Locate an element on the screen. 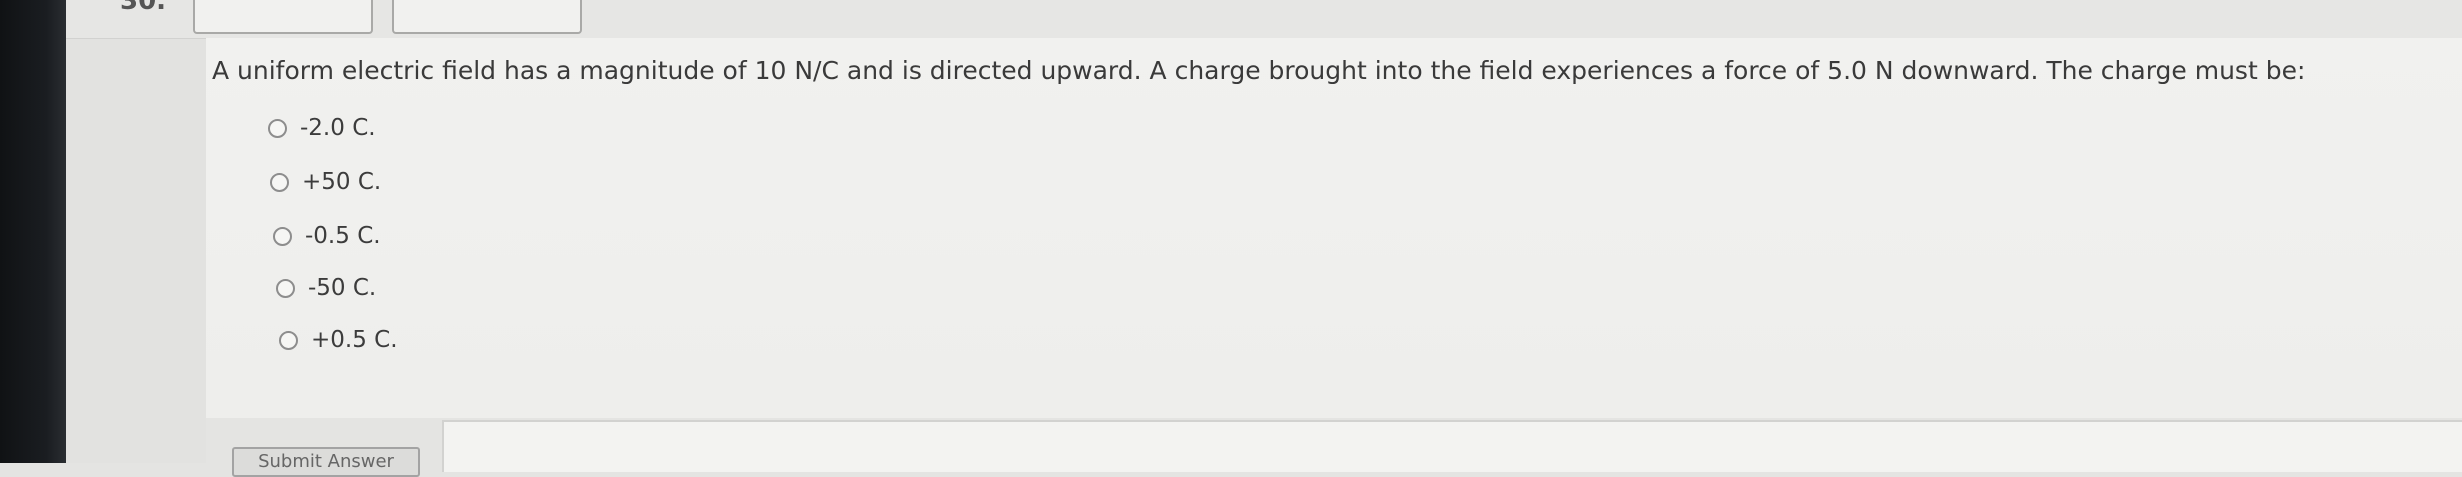 Image resolution: width=2462 pixels, height=477 pixels. option-label: +0.5 C. is located at coordinates (354, 340).